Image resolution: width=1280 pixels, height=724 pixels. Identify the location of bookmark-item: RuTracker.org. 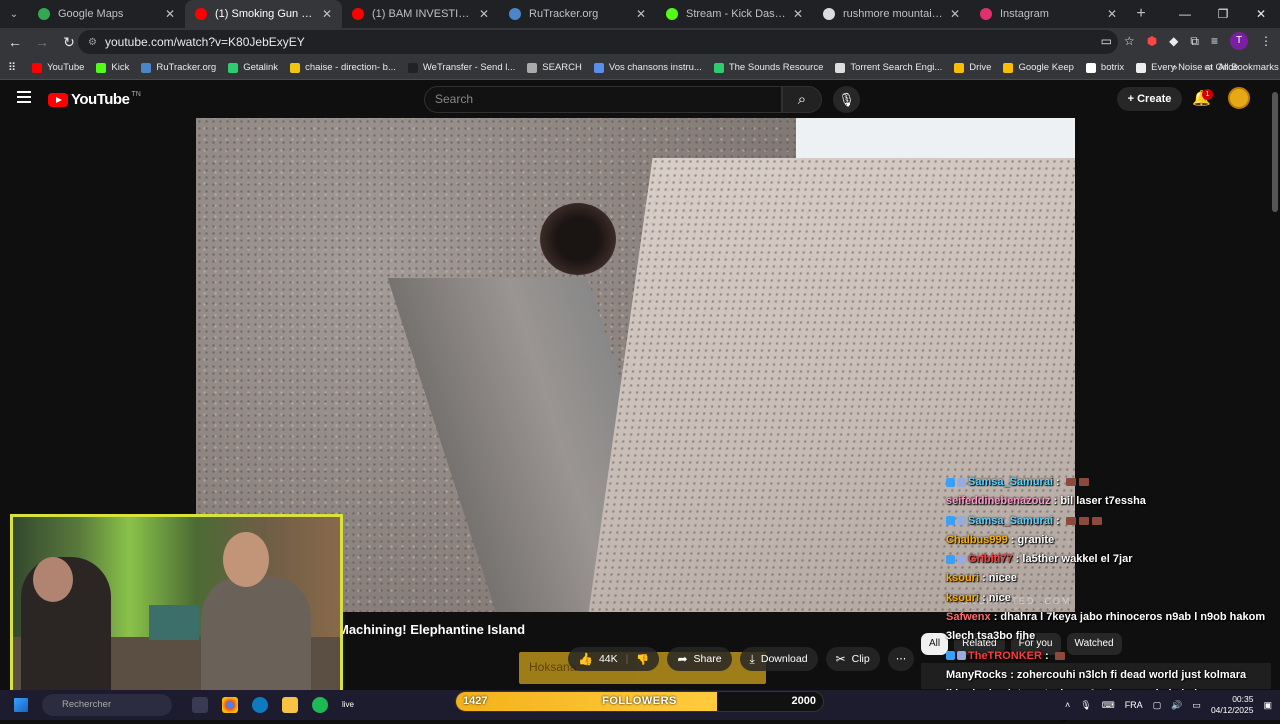
(178, 67).